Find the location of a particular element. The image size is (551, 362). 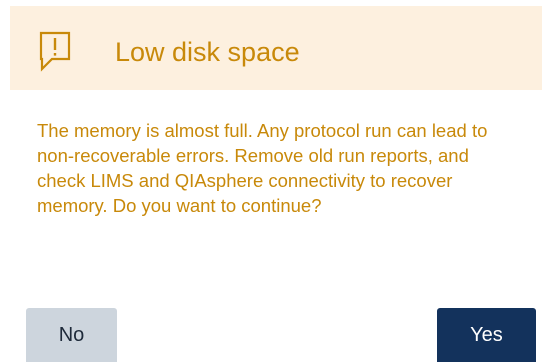

speech-bubble-exclamation-icon is located at coordinates (55, 52).